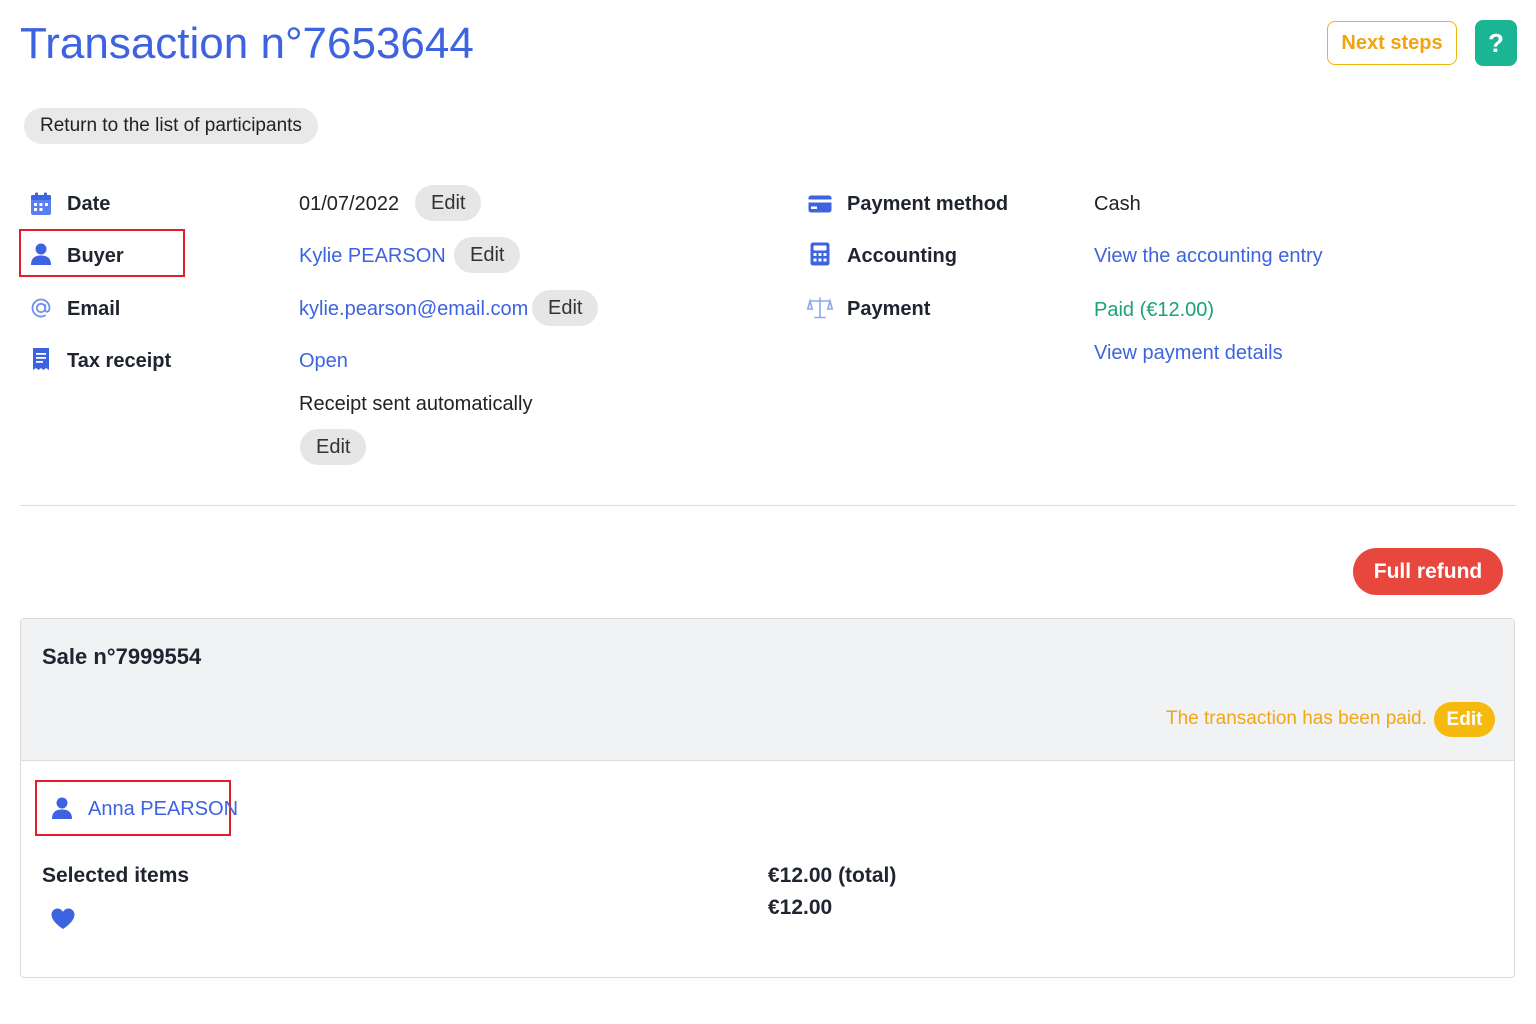 The width and height of the screenshot is (1536, 1024). What do you see at coordinates (247, 43) in the screenshot?
I see `page-title: Transaction n°7653644` at bounding box center [247, 43].